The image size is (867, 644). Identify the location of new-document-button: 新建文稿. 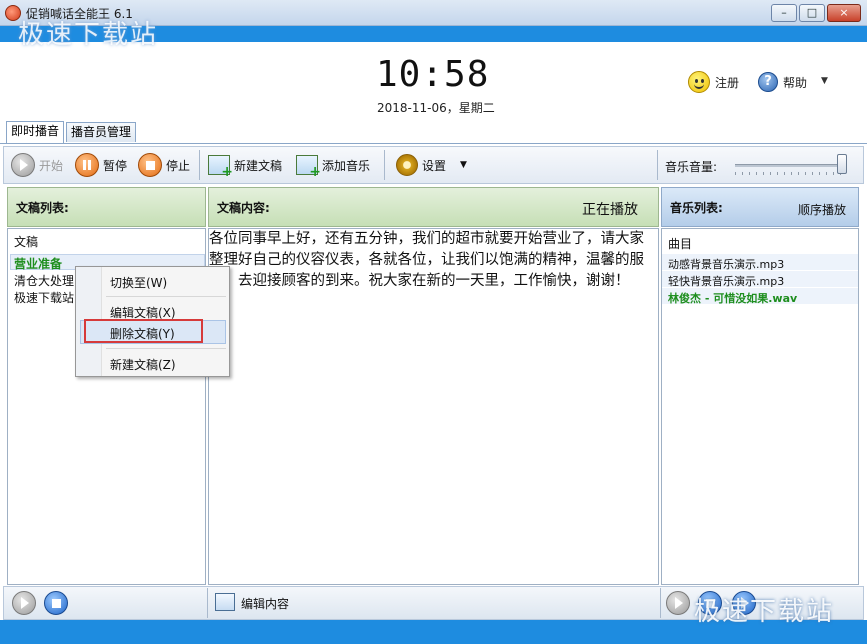
(245, 165).